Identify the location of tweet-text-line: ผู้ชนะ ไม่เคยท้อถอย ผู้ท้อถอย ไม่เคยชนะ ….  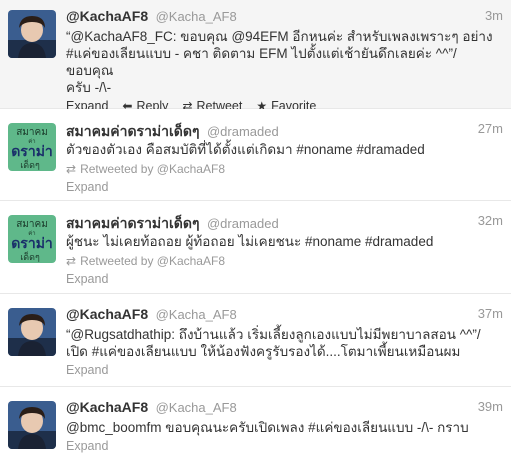
(250, 241).